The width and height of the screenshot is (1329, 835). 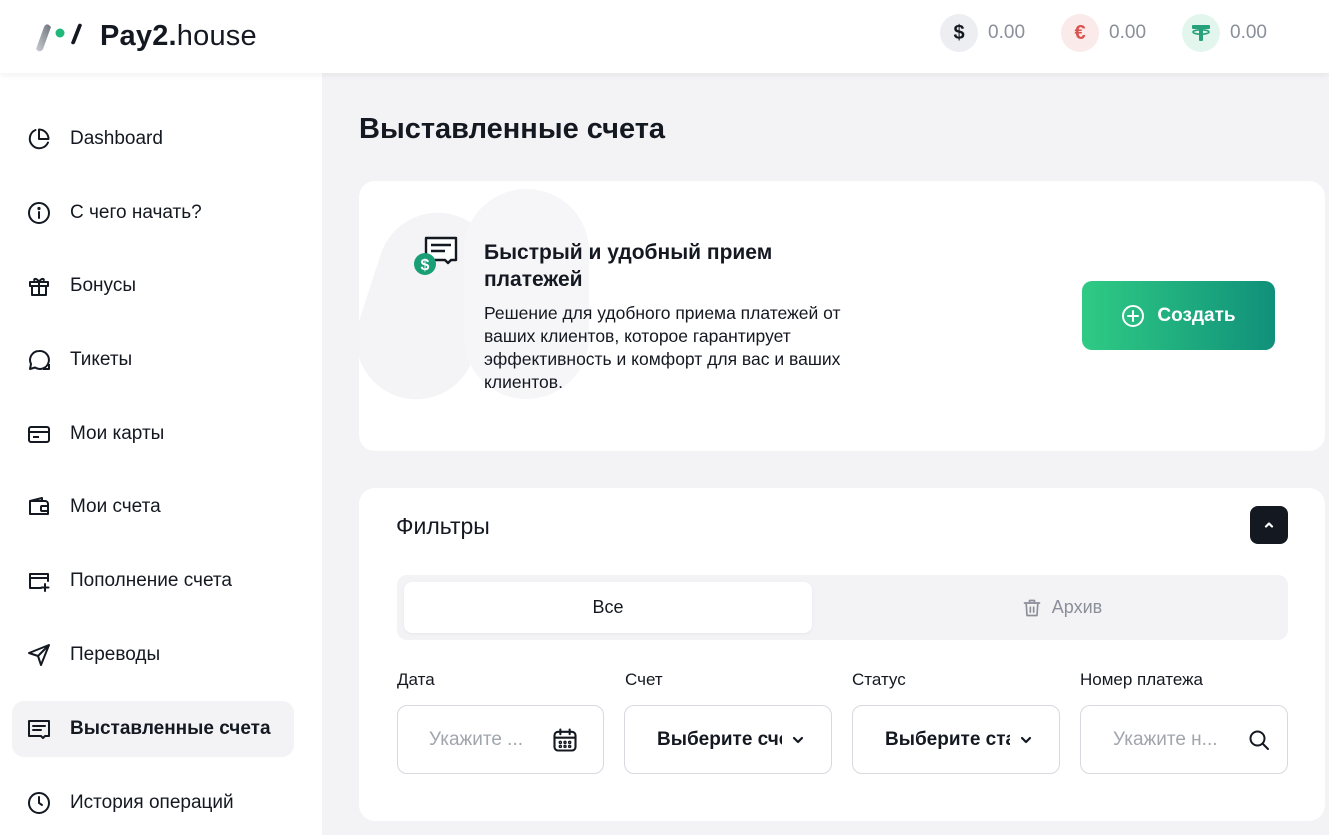 What do you see at coordinates (115, 654) in the screenshot?
I see `sidebar-item-label: Переводы` at bounding box center [115, 654].